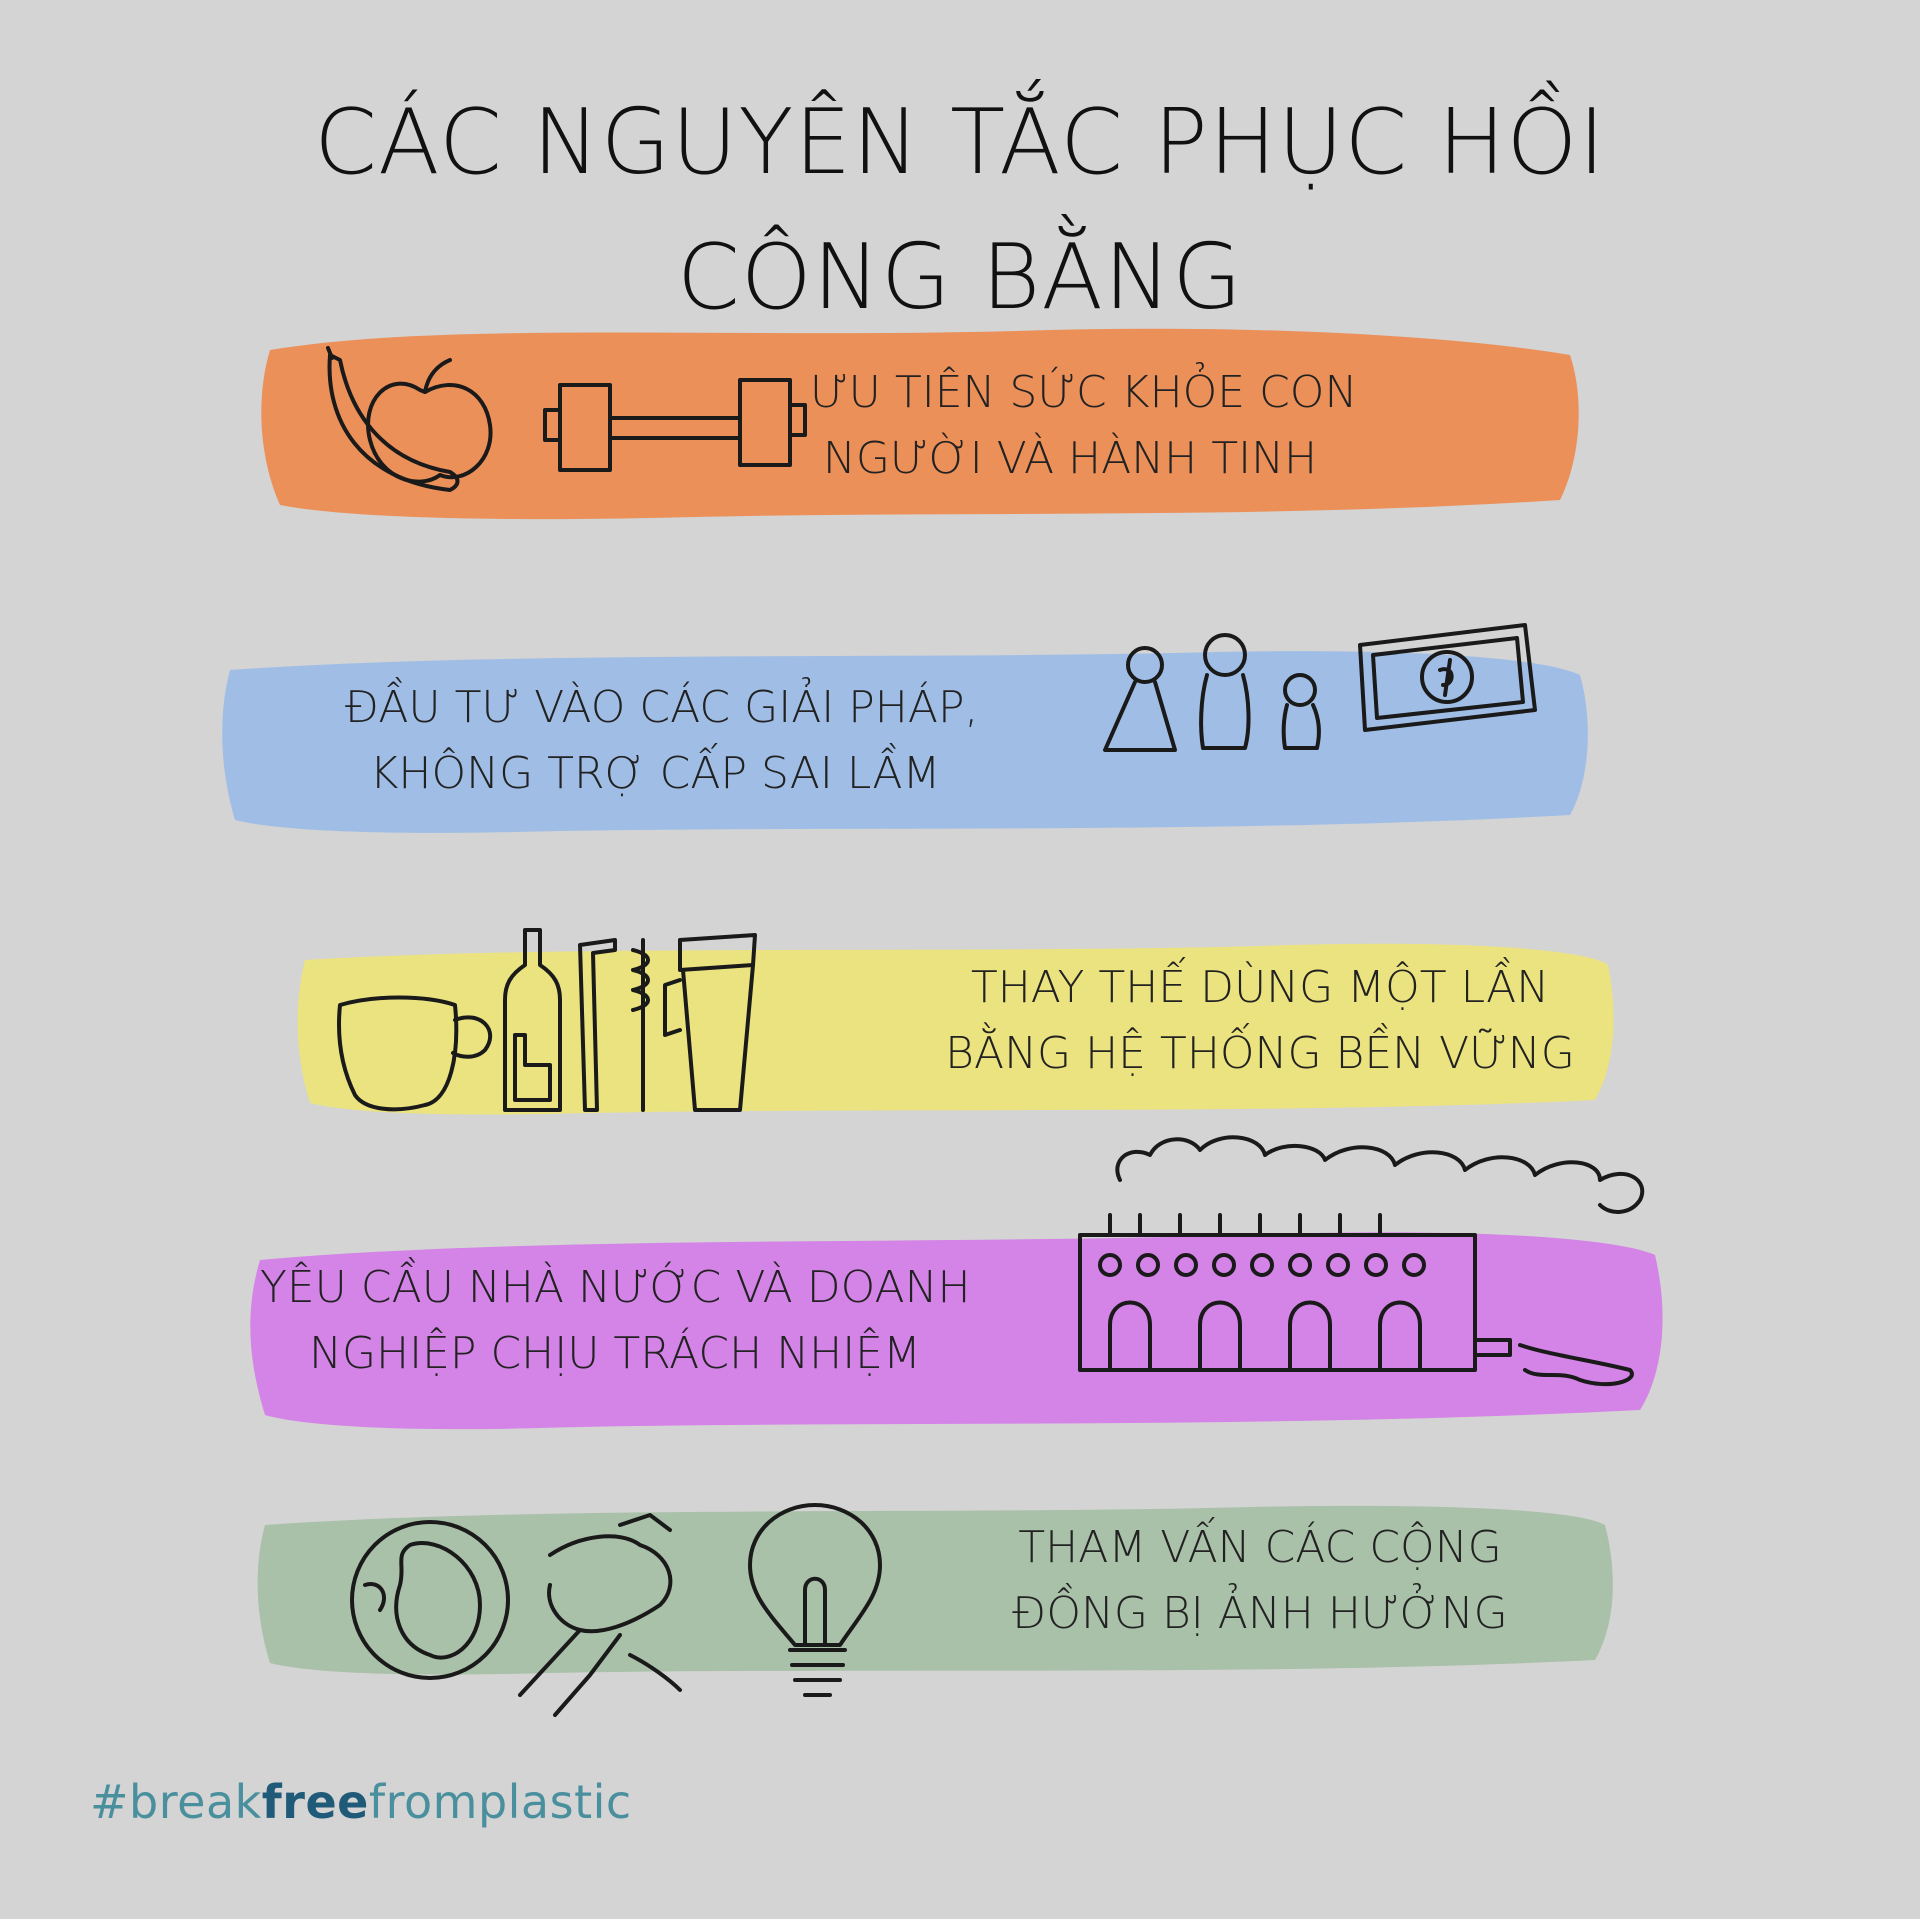 Image resolution: width=1920 pixels, height=1919 pixels. Describe the element at coordinates (640, 1025) in the screenshot. I see `brush-icon` at that location.